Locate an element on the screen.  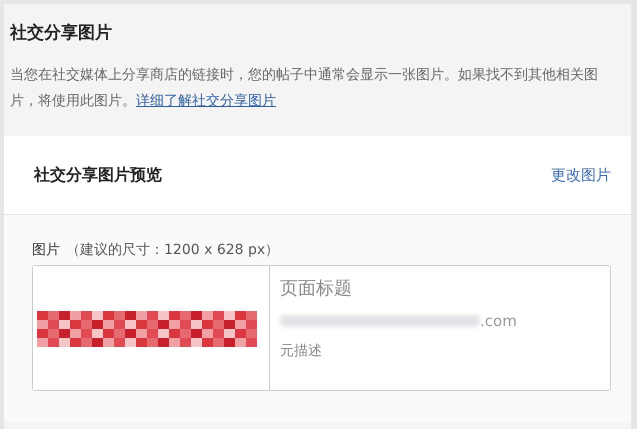
section-title: 社交分享图片 is located at coordinates (61, 33).